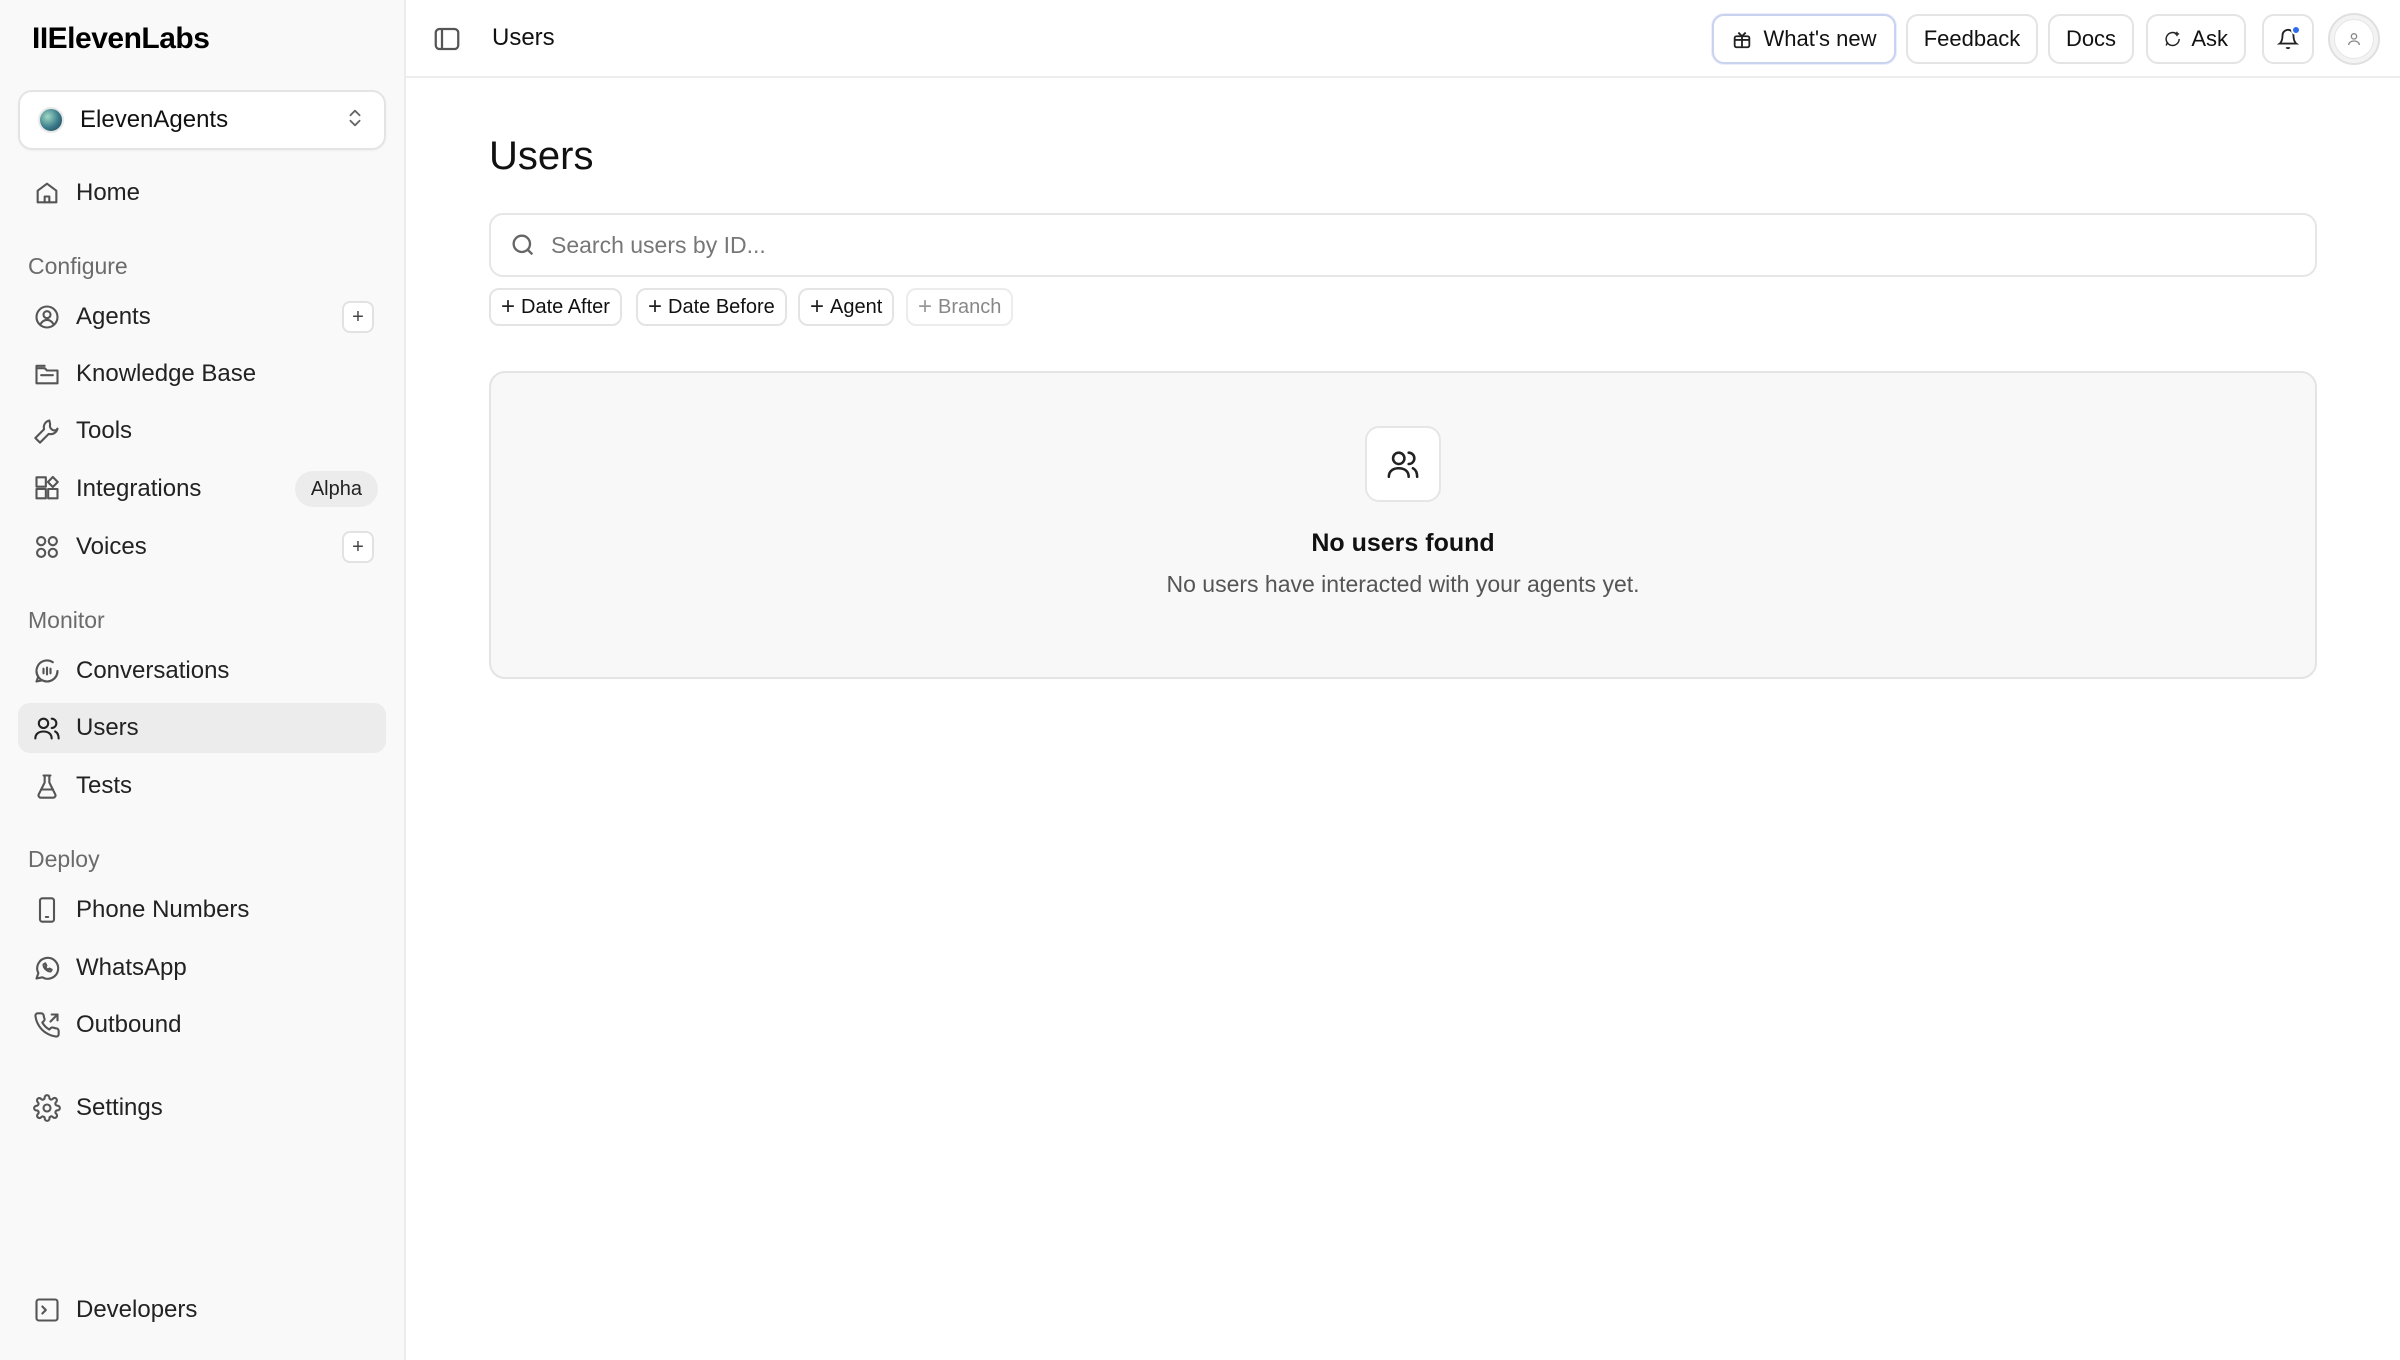 Image resolution: width=2400 pixels, height=1360 pixels. What do you see at coordinates (131, 967) in the screenshot?
I see `sidebar-item-label: WhatsApp` at bounding box center [131, 967].